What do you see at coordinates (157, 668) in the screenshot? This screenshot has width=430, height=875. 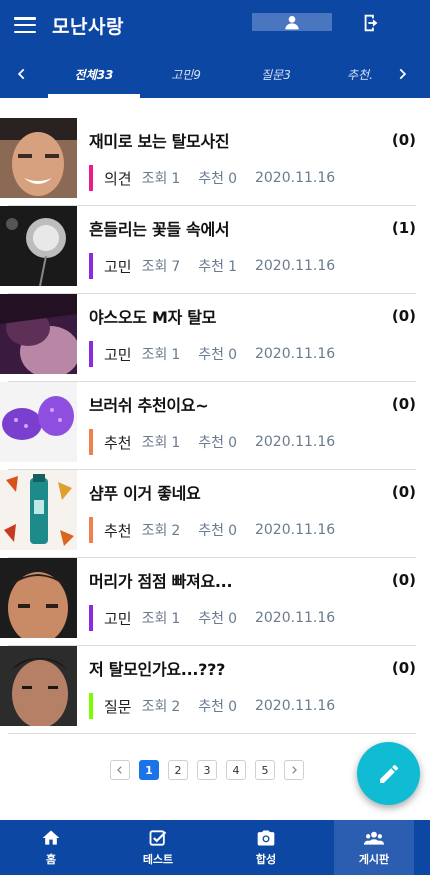 I see `post-title: 저 탈모인가요...???` at bounding box center [157, 668].